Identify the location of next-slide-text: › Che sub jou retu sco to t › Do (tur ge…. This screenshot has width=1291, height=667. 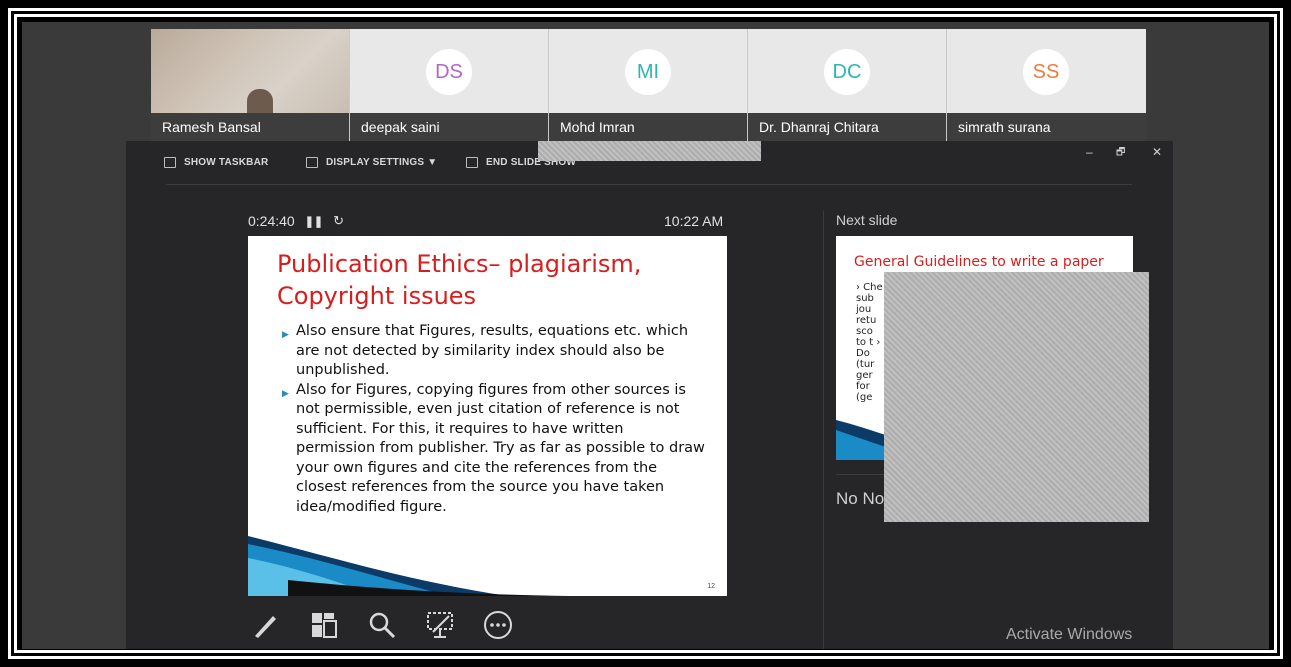
(869, 342).